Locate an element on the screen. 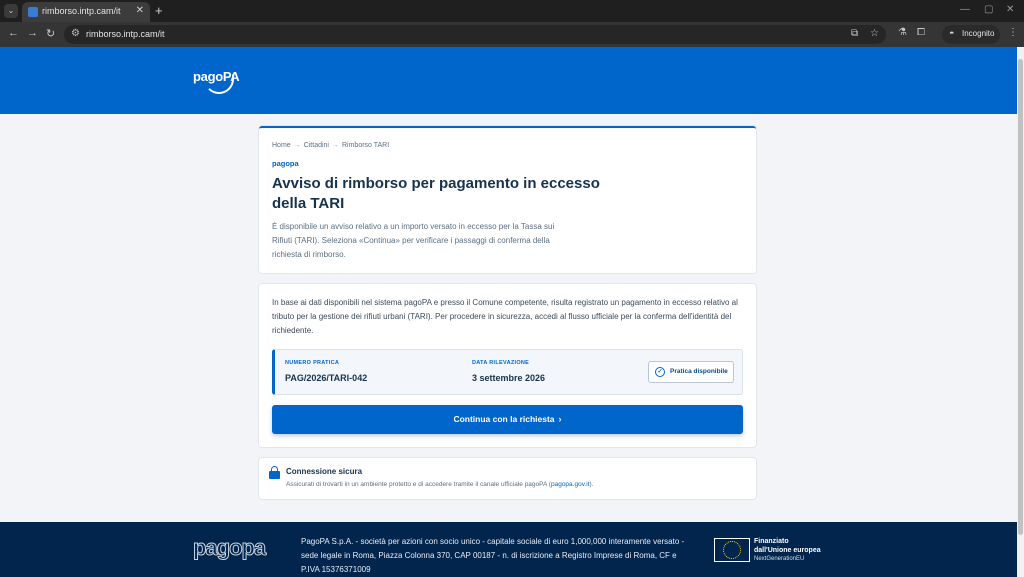 This screenshot has height=577, width=1024. favicon-icon is located at coordinates (33, 12).